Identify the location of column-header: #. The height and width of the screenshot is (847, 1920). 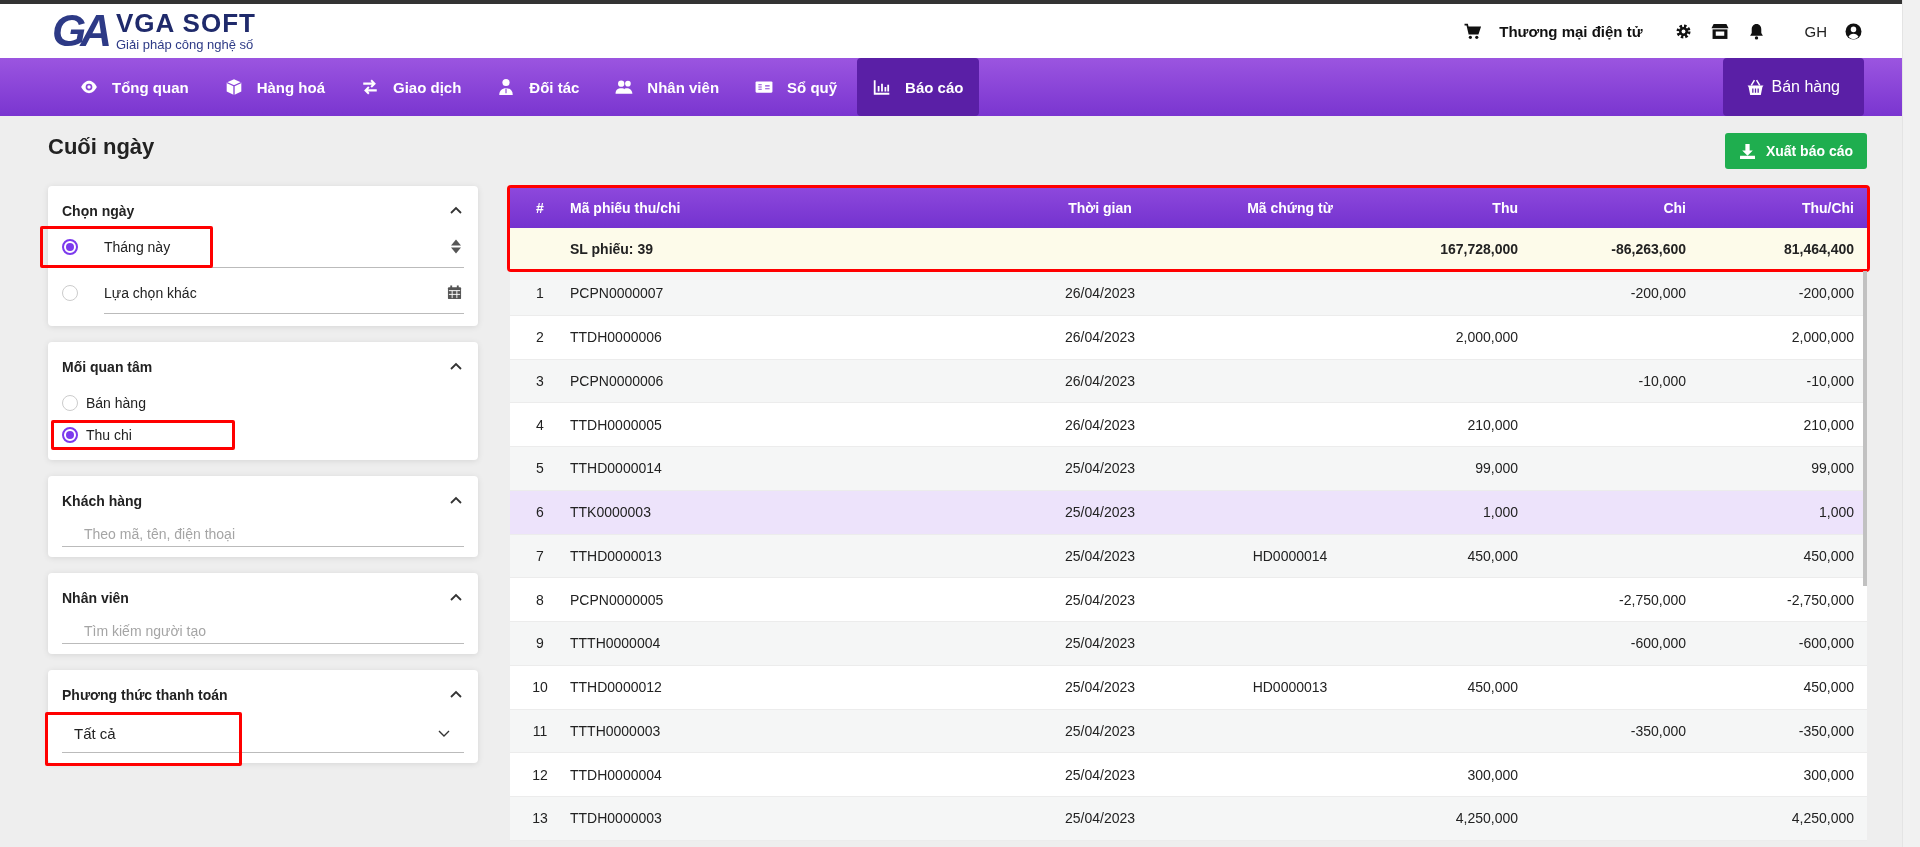
(540, 208).